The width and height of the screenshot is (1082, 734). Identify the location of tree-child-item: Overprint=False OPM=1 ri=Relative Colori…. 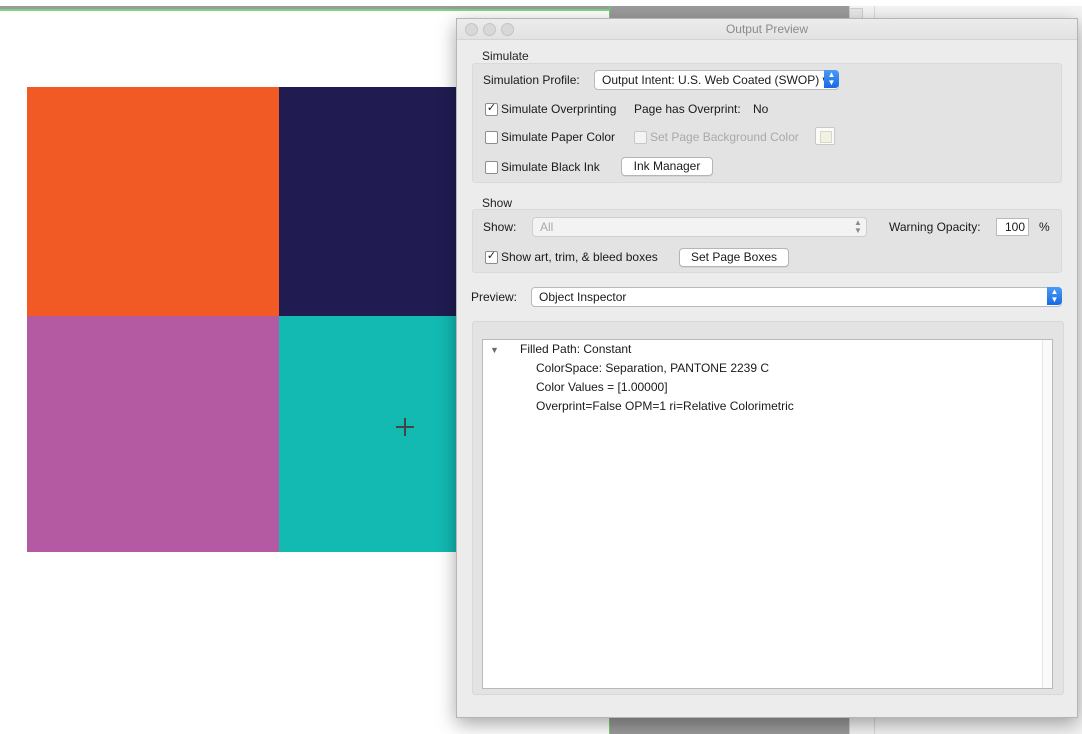
(665, 406).